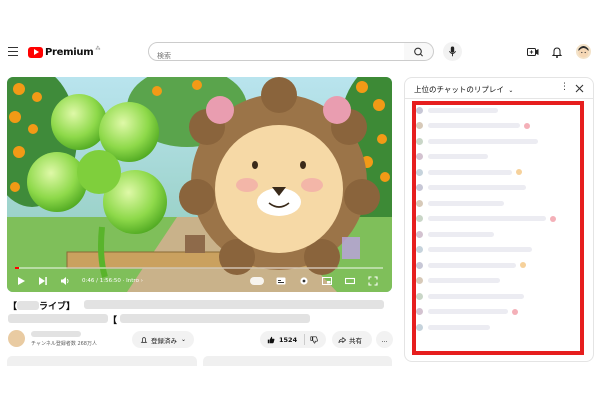 The width and height of the screenshot is (600, 400). I want to click on logo-superscript: ⁂, so click(98, 49).